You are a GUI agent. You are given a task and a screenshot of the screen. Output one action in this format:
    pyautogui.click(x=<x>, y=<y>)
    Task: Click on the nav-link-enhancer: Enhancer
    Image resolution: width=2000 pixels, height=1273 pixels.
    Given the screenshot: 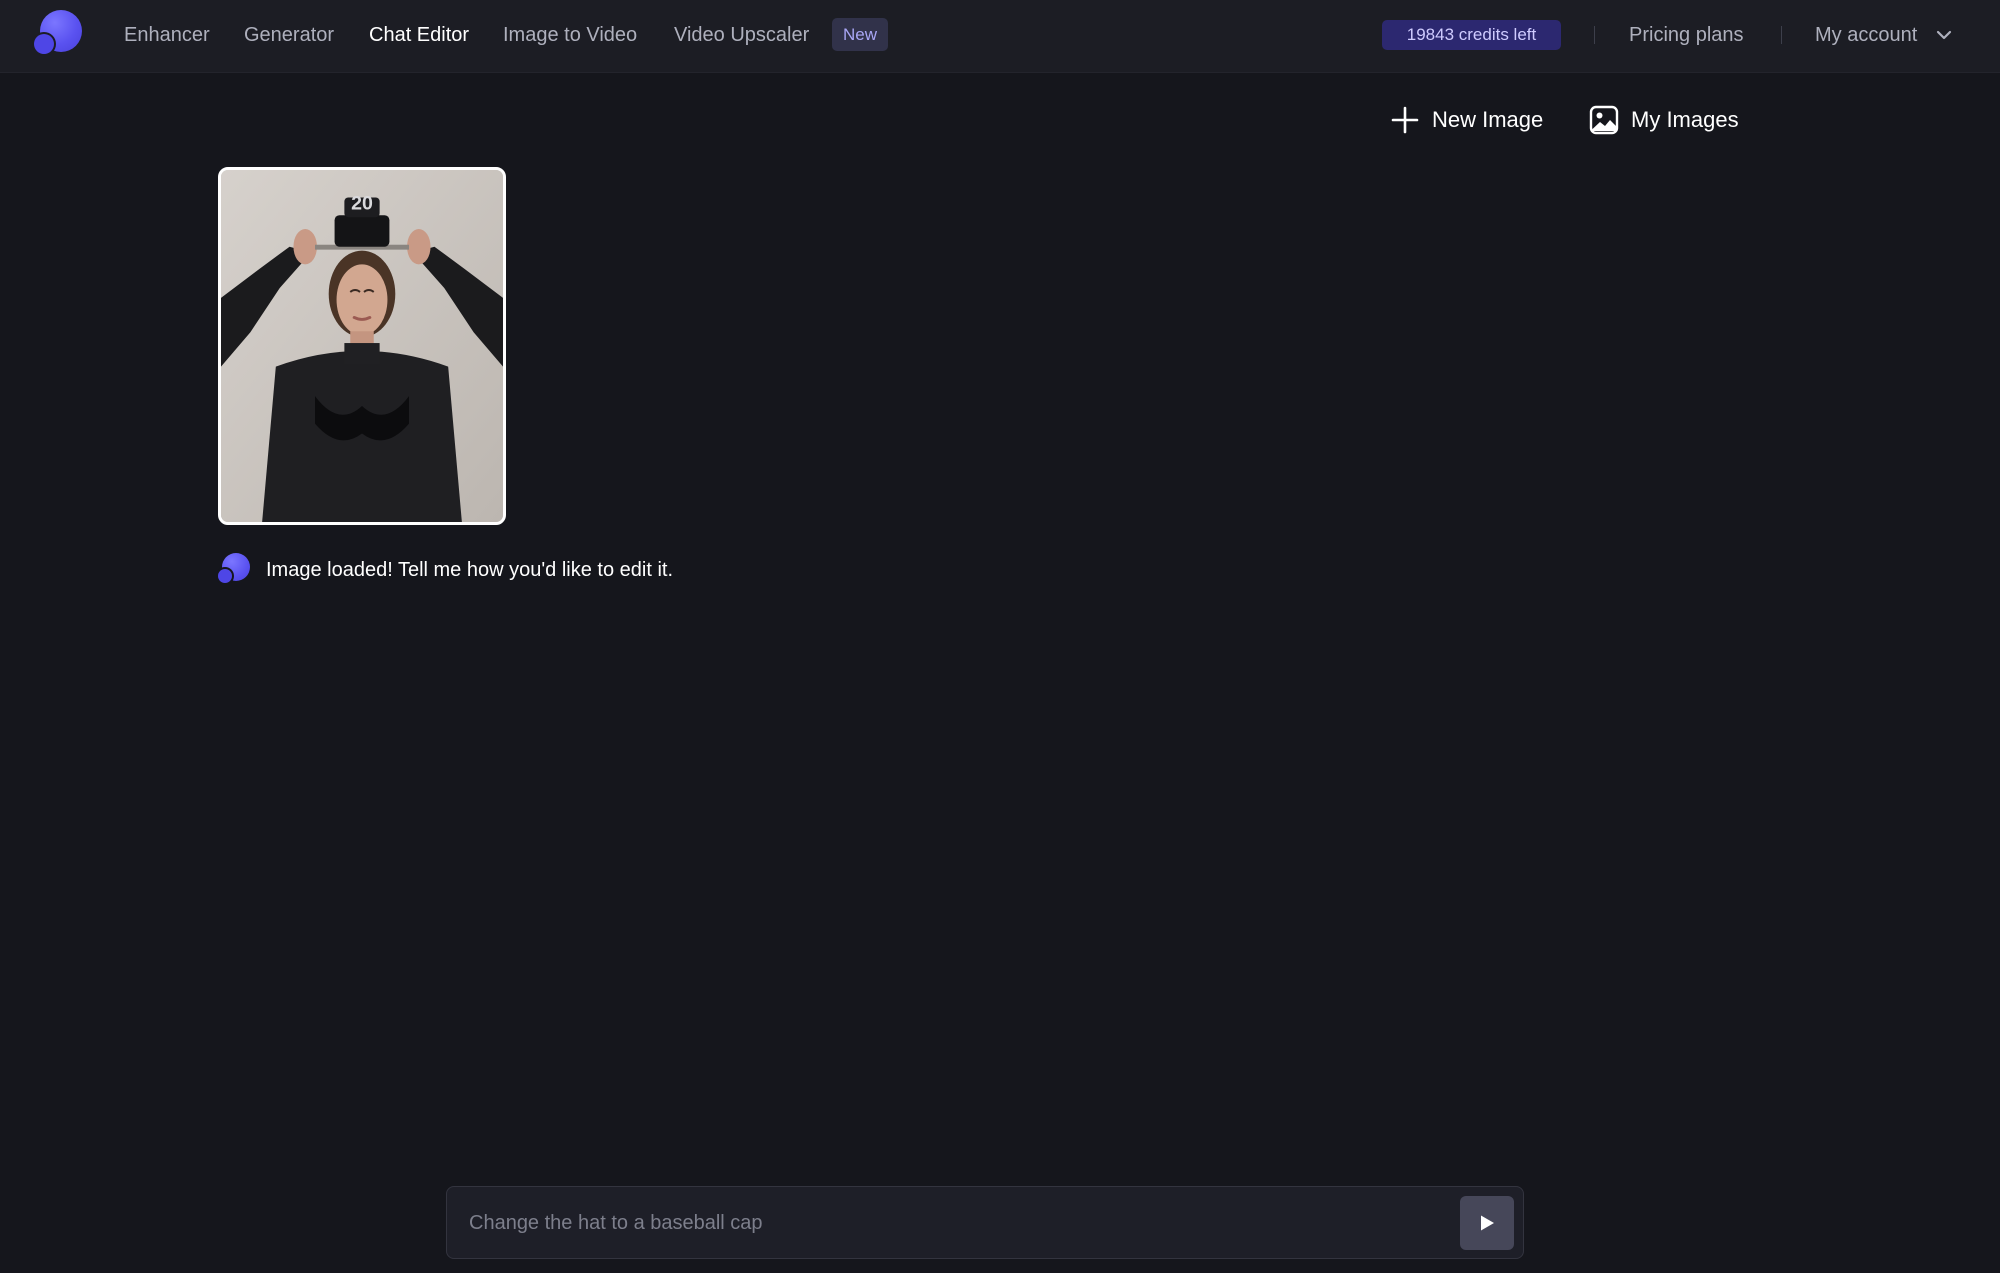 What is the action you would take?
    pyautogui.click(x=167, y=35)
    